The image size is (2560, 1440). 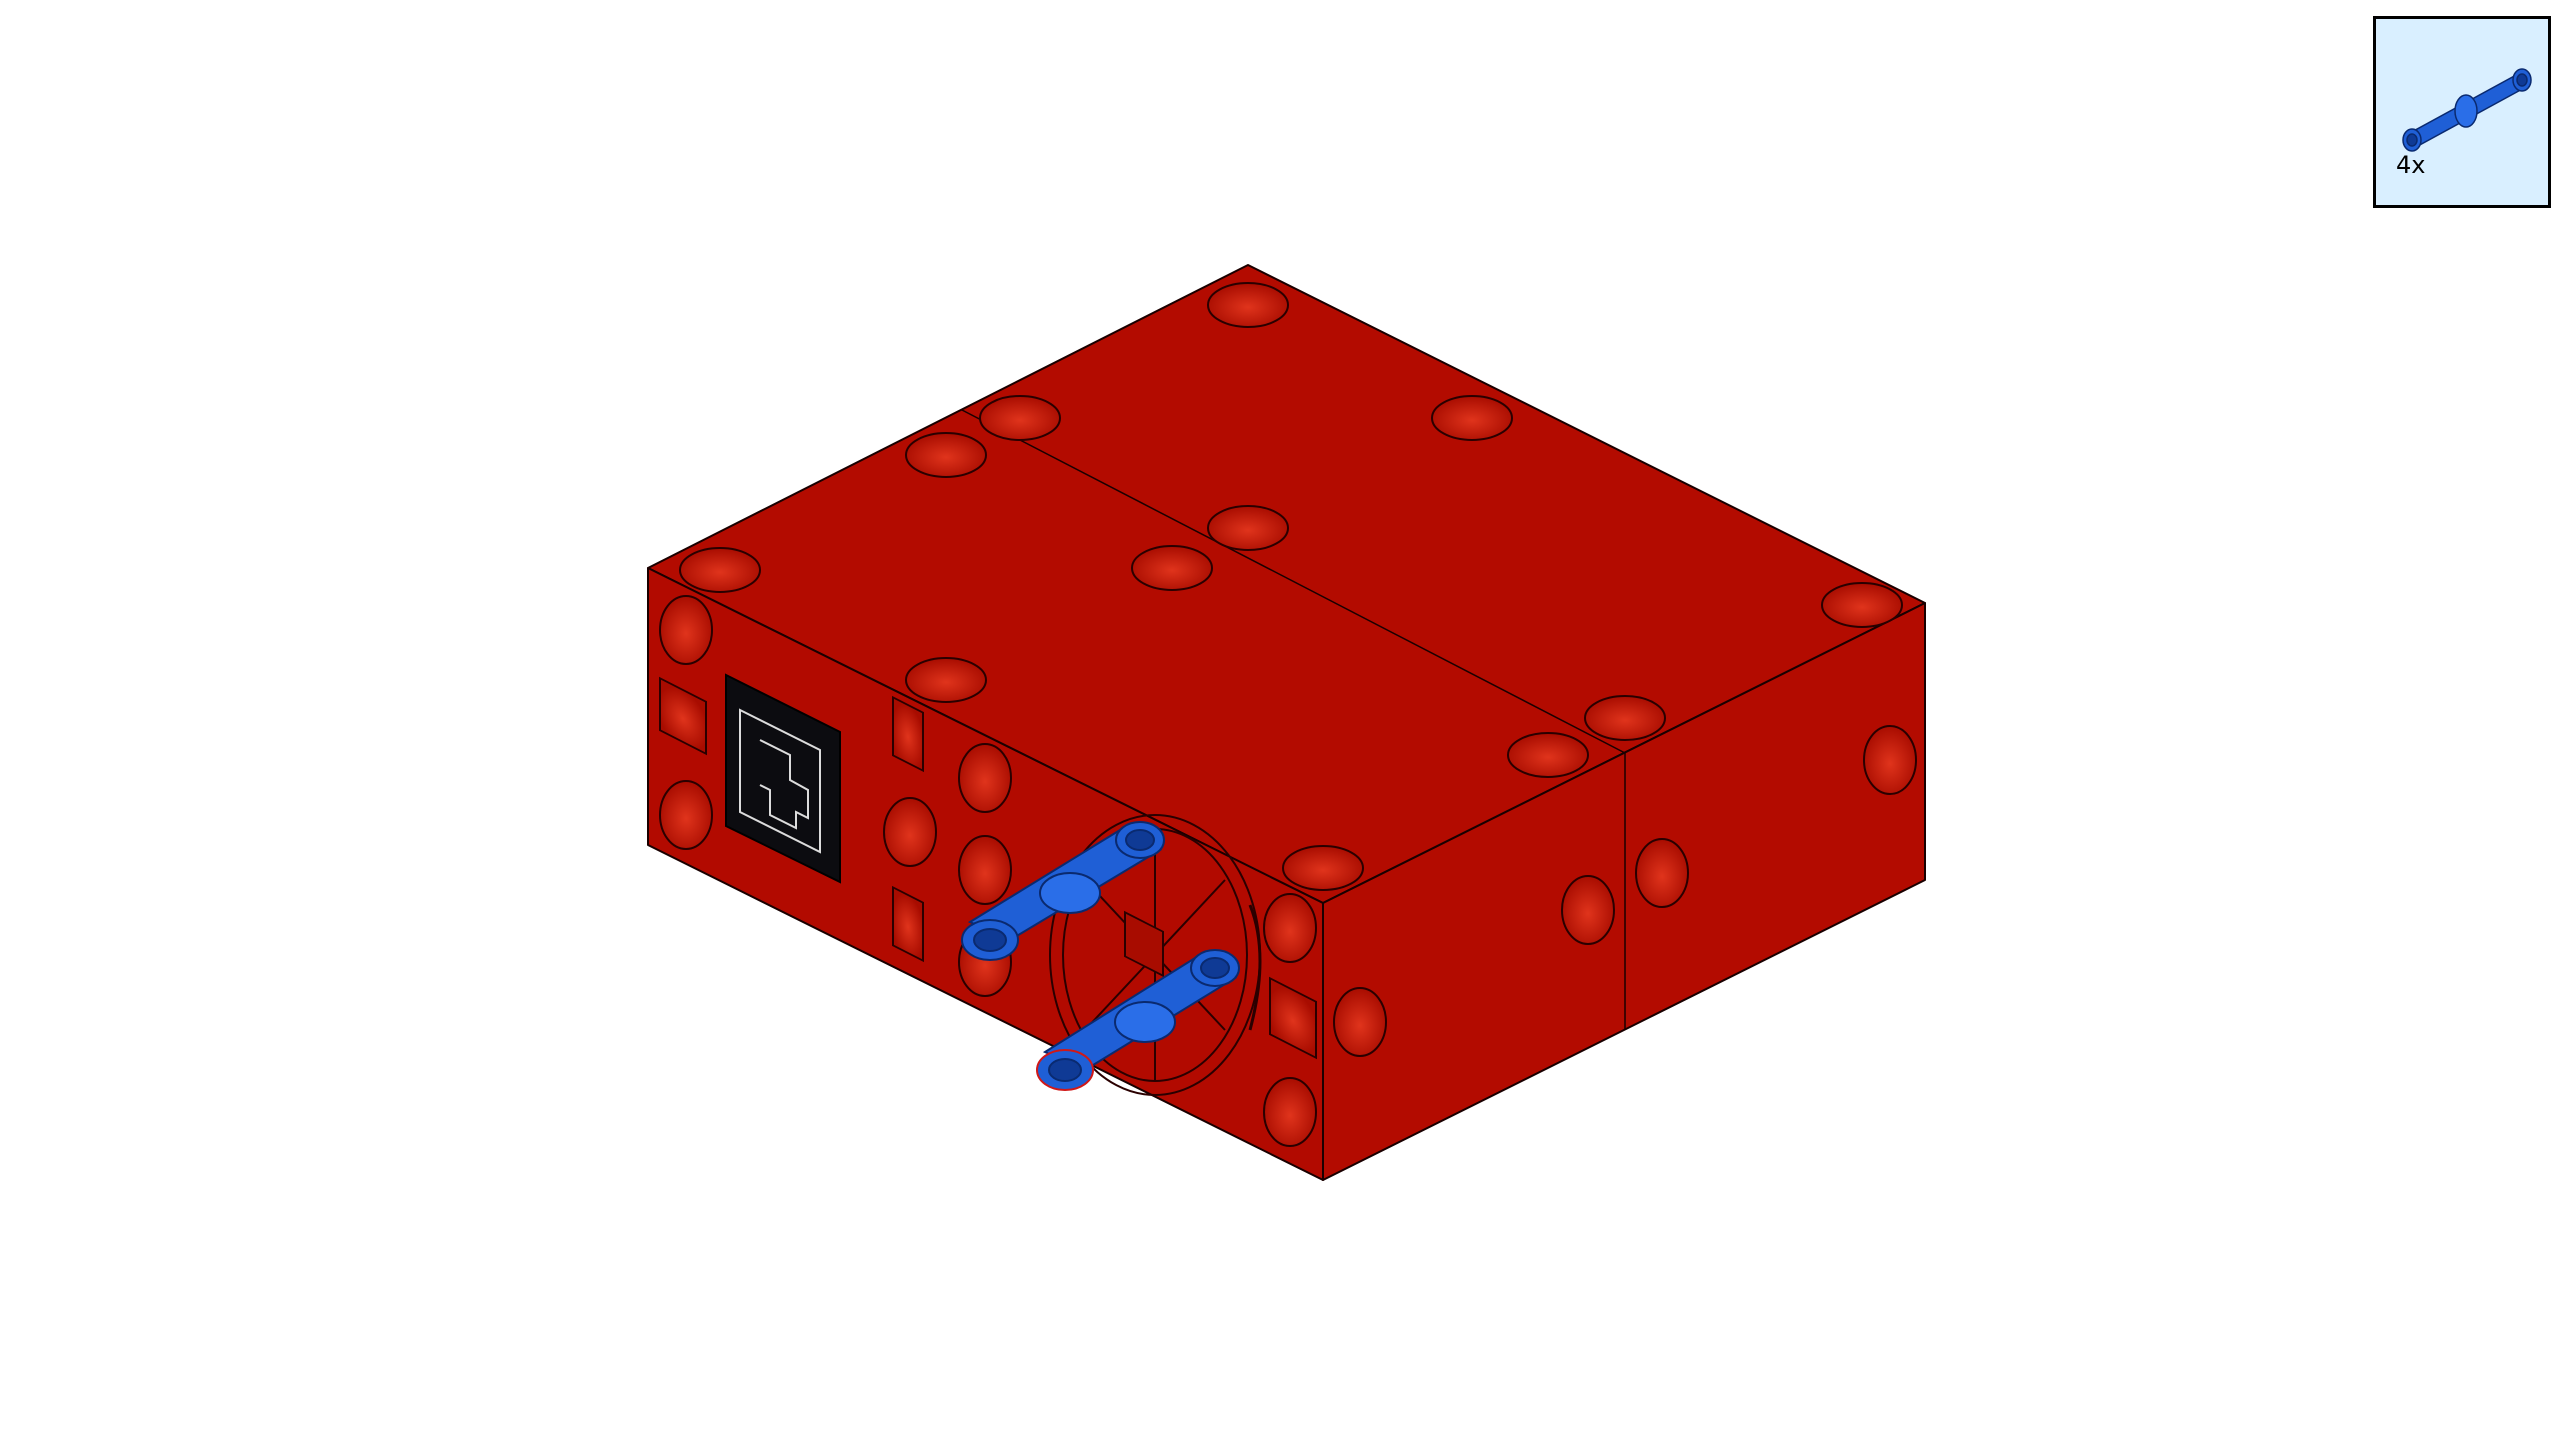 What do you see at coordinates (2467, 110) in the screenshot?
I see `pin-icon` at bounding box center [2467, 110].